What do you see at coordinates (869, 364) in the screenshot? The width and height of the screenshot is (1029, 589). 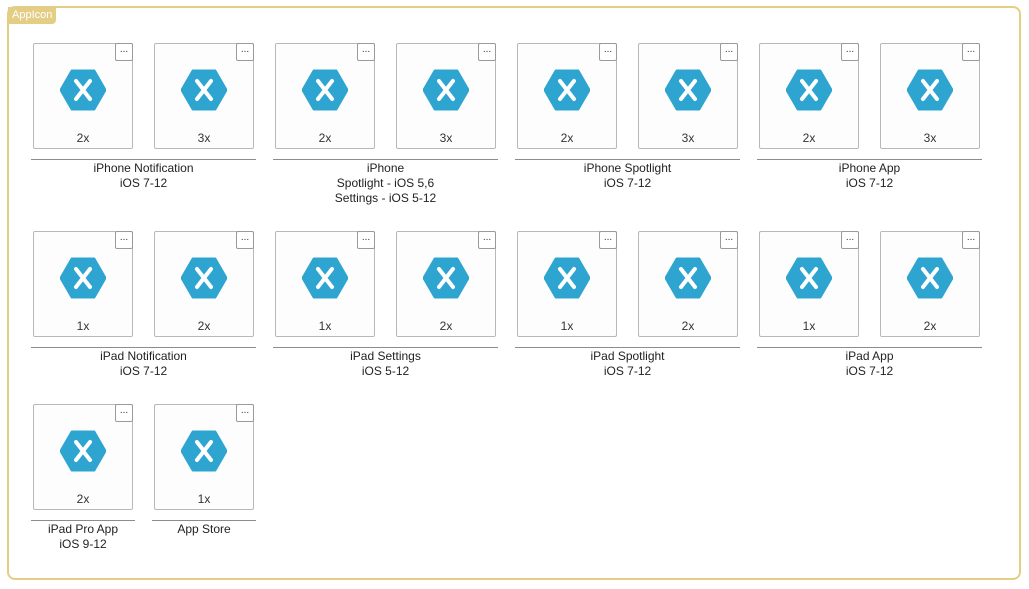 I see `group-label: iPad App iOS 7-12` at bounding box center [869, 364].